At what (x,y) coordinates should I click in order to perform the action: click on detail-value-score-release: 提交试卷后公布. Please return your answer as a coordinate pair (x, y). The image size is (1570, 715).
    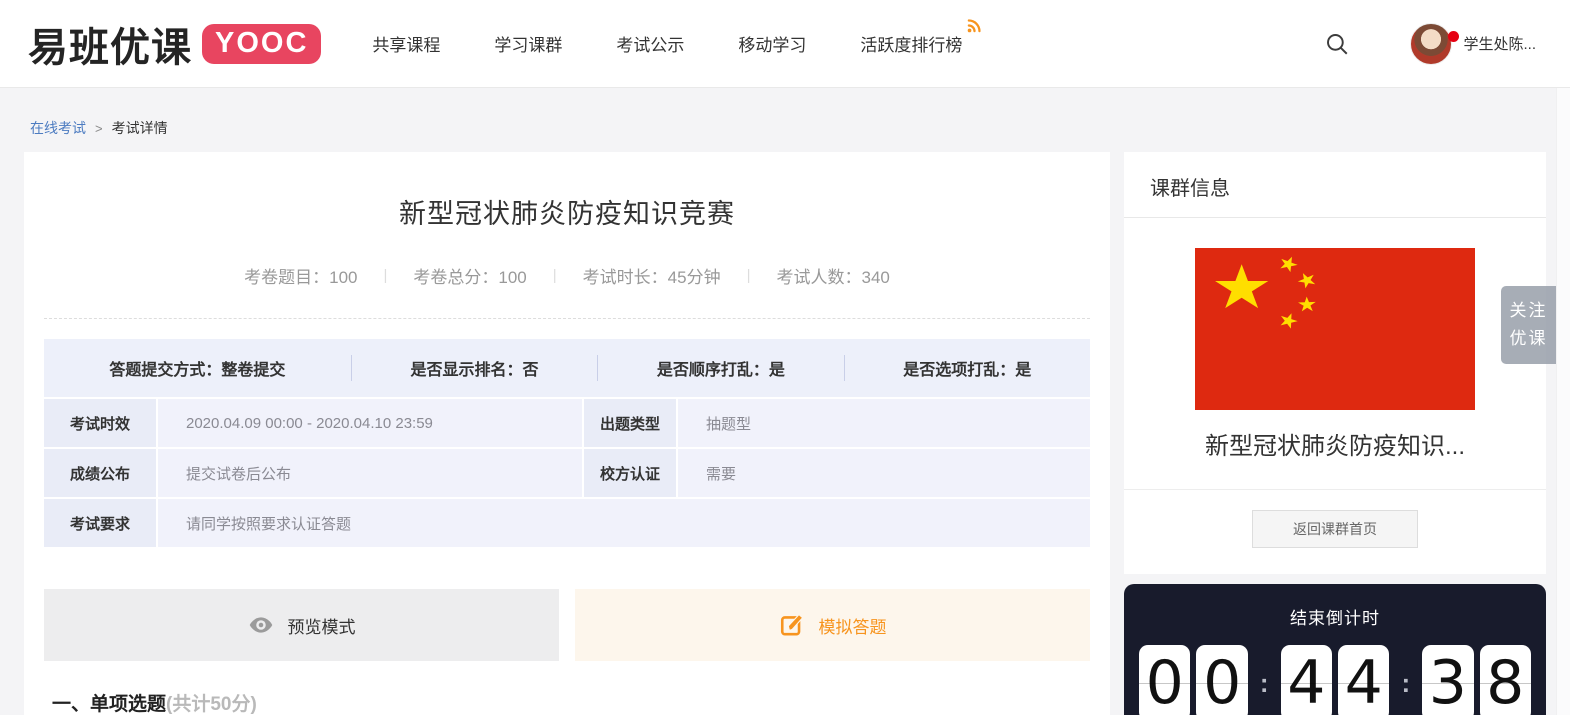
    Looking at the image, I should click on (370, 473).